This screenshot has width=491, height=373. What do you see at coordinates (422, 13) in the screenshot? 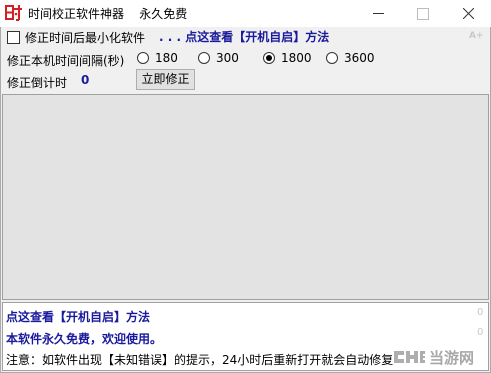
I see `maximize-button` at bounding box center [422, 13].